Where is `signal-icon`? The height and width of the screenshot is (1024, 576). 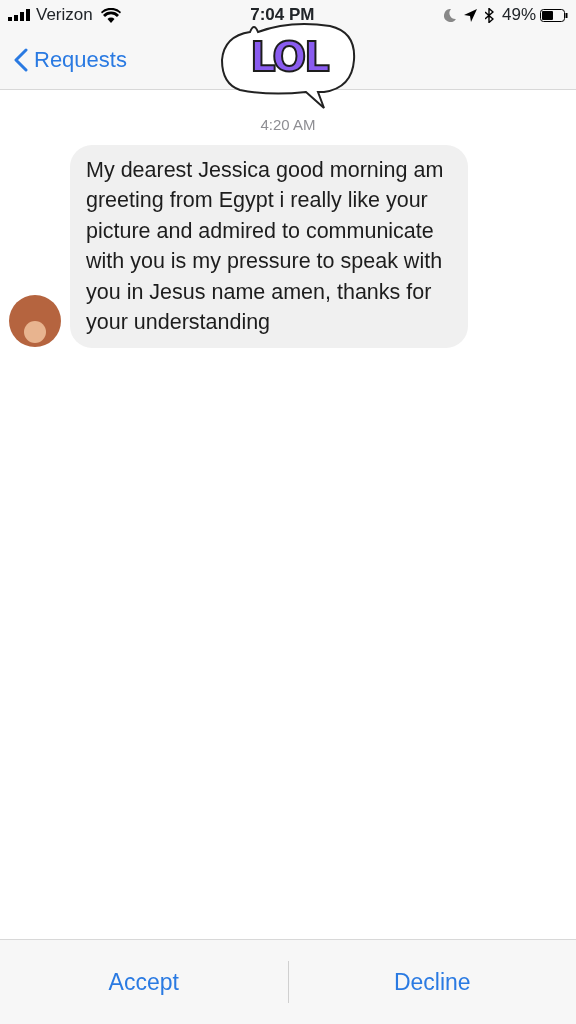 signal-icon is located at coordinates (20, 15).